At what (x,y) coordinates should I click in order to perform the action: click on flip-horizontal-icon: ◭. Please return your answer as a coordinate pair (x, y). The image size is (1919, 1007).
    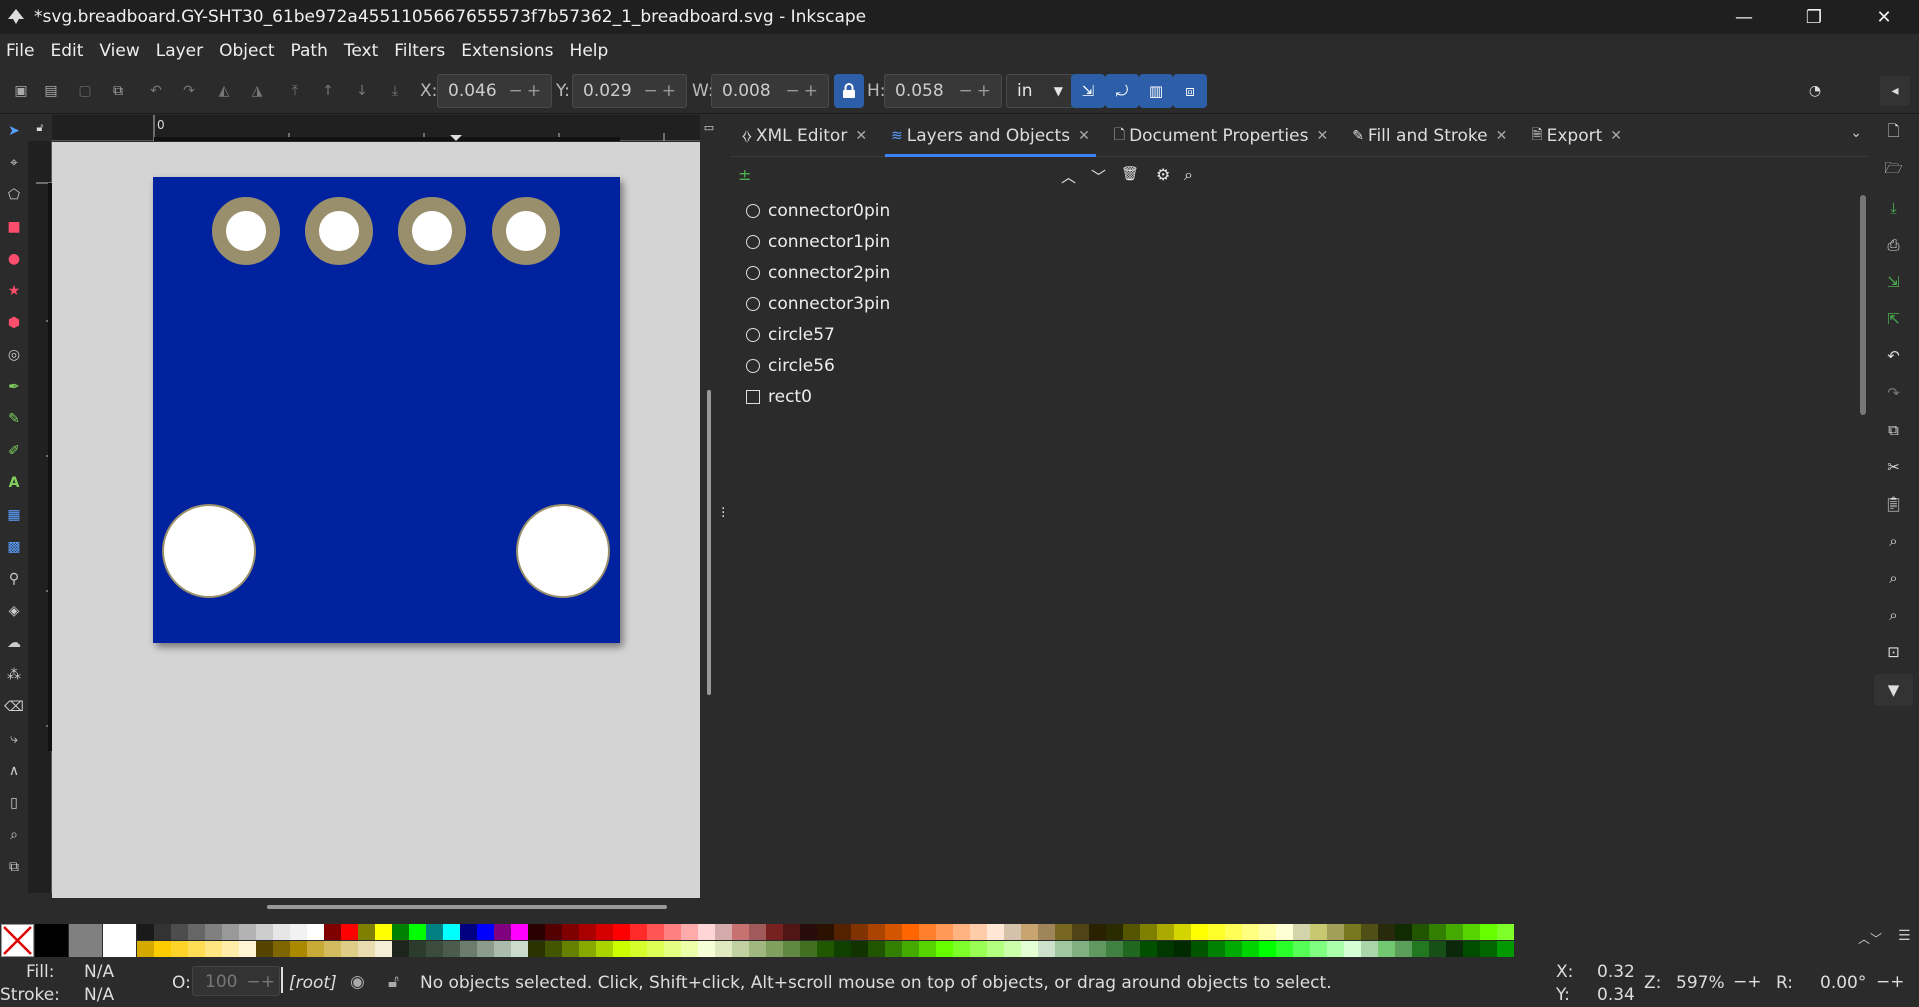
    Looking at the image, I should click on (224, 91).